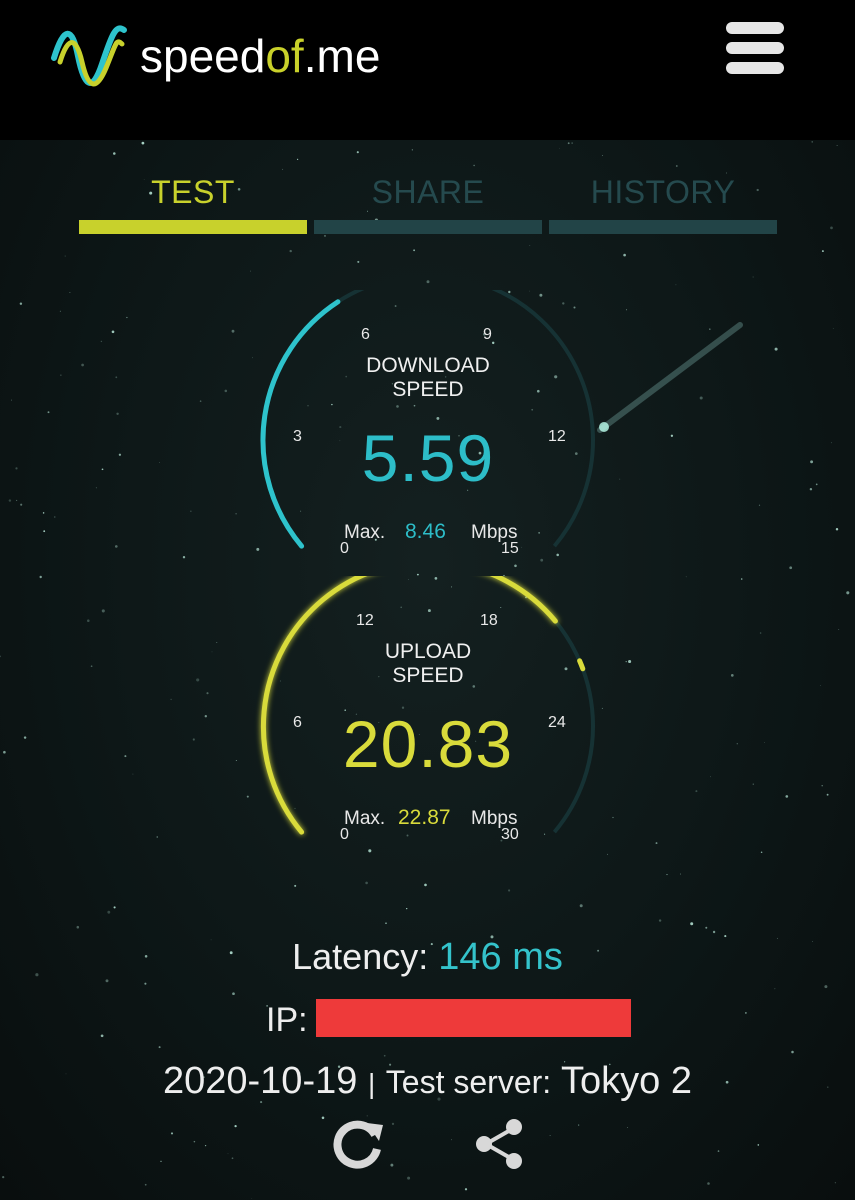 This screenshot has width=855, height=1200. I want to click on upload-max-value: 22.87, so click(424, 817).